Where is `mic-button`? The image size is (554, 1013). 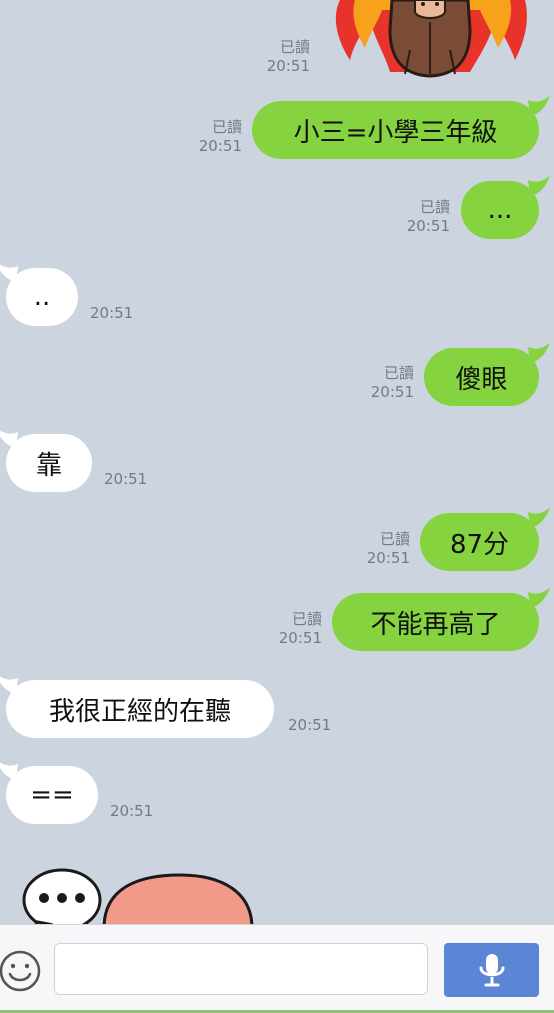 mic-button is located at coordinates (491, 970).